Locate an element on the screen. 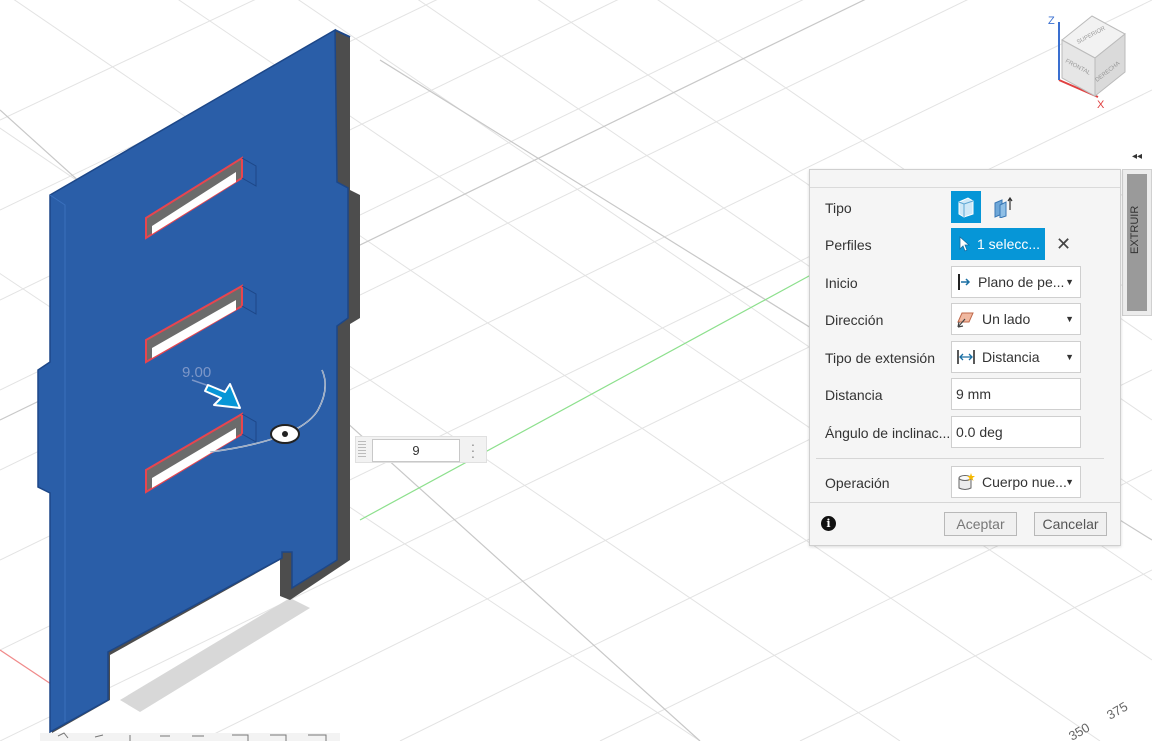 The width and height of the screenshot is (1152, 741). row-tipo-extension: Tipo de extensión Distancia ▼ is located at coordinates (965, 358).